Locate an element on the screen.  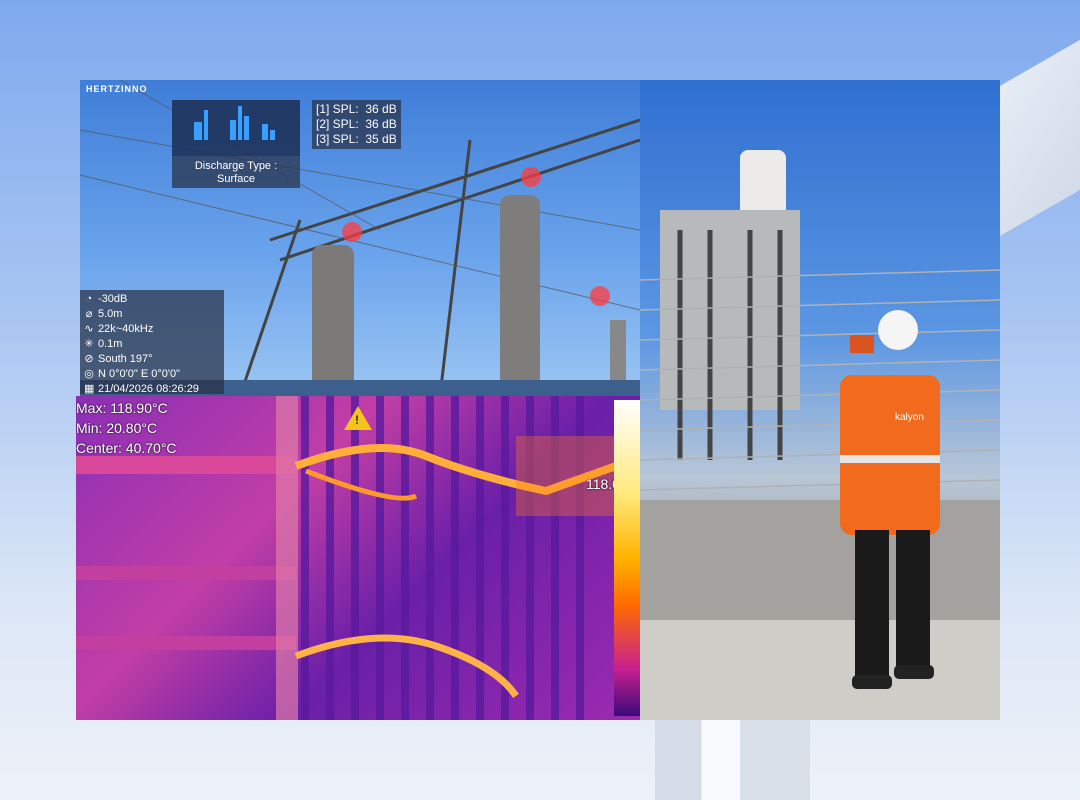
calendar-icon: ▦ is located at coordinates (89, 389).